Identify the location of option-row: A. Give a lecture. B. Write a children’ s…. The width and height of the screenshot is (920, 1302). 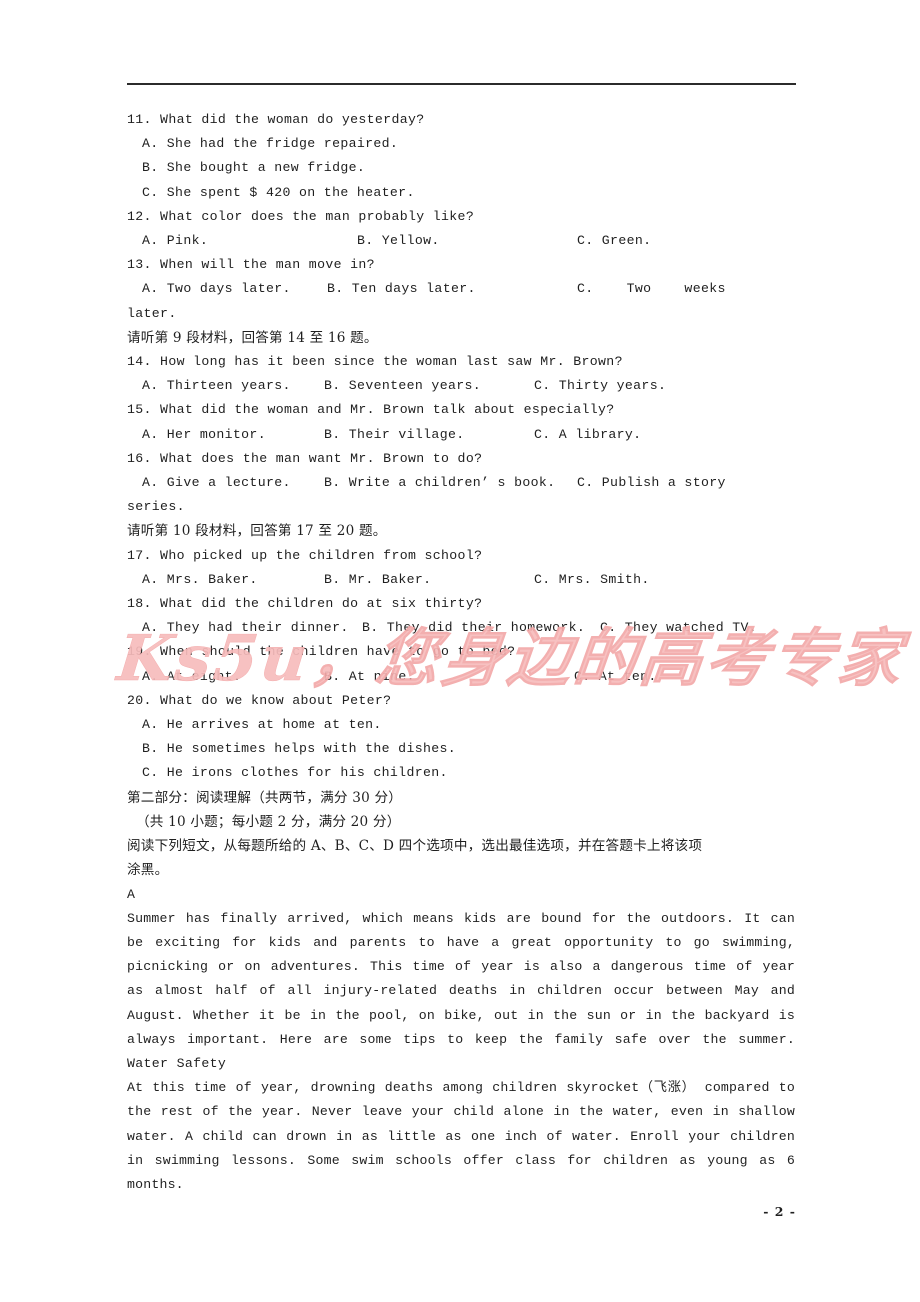
(462, 483).